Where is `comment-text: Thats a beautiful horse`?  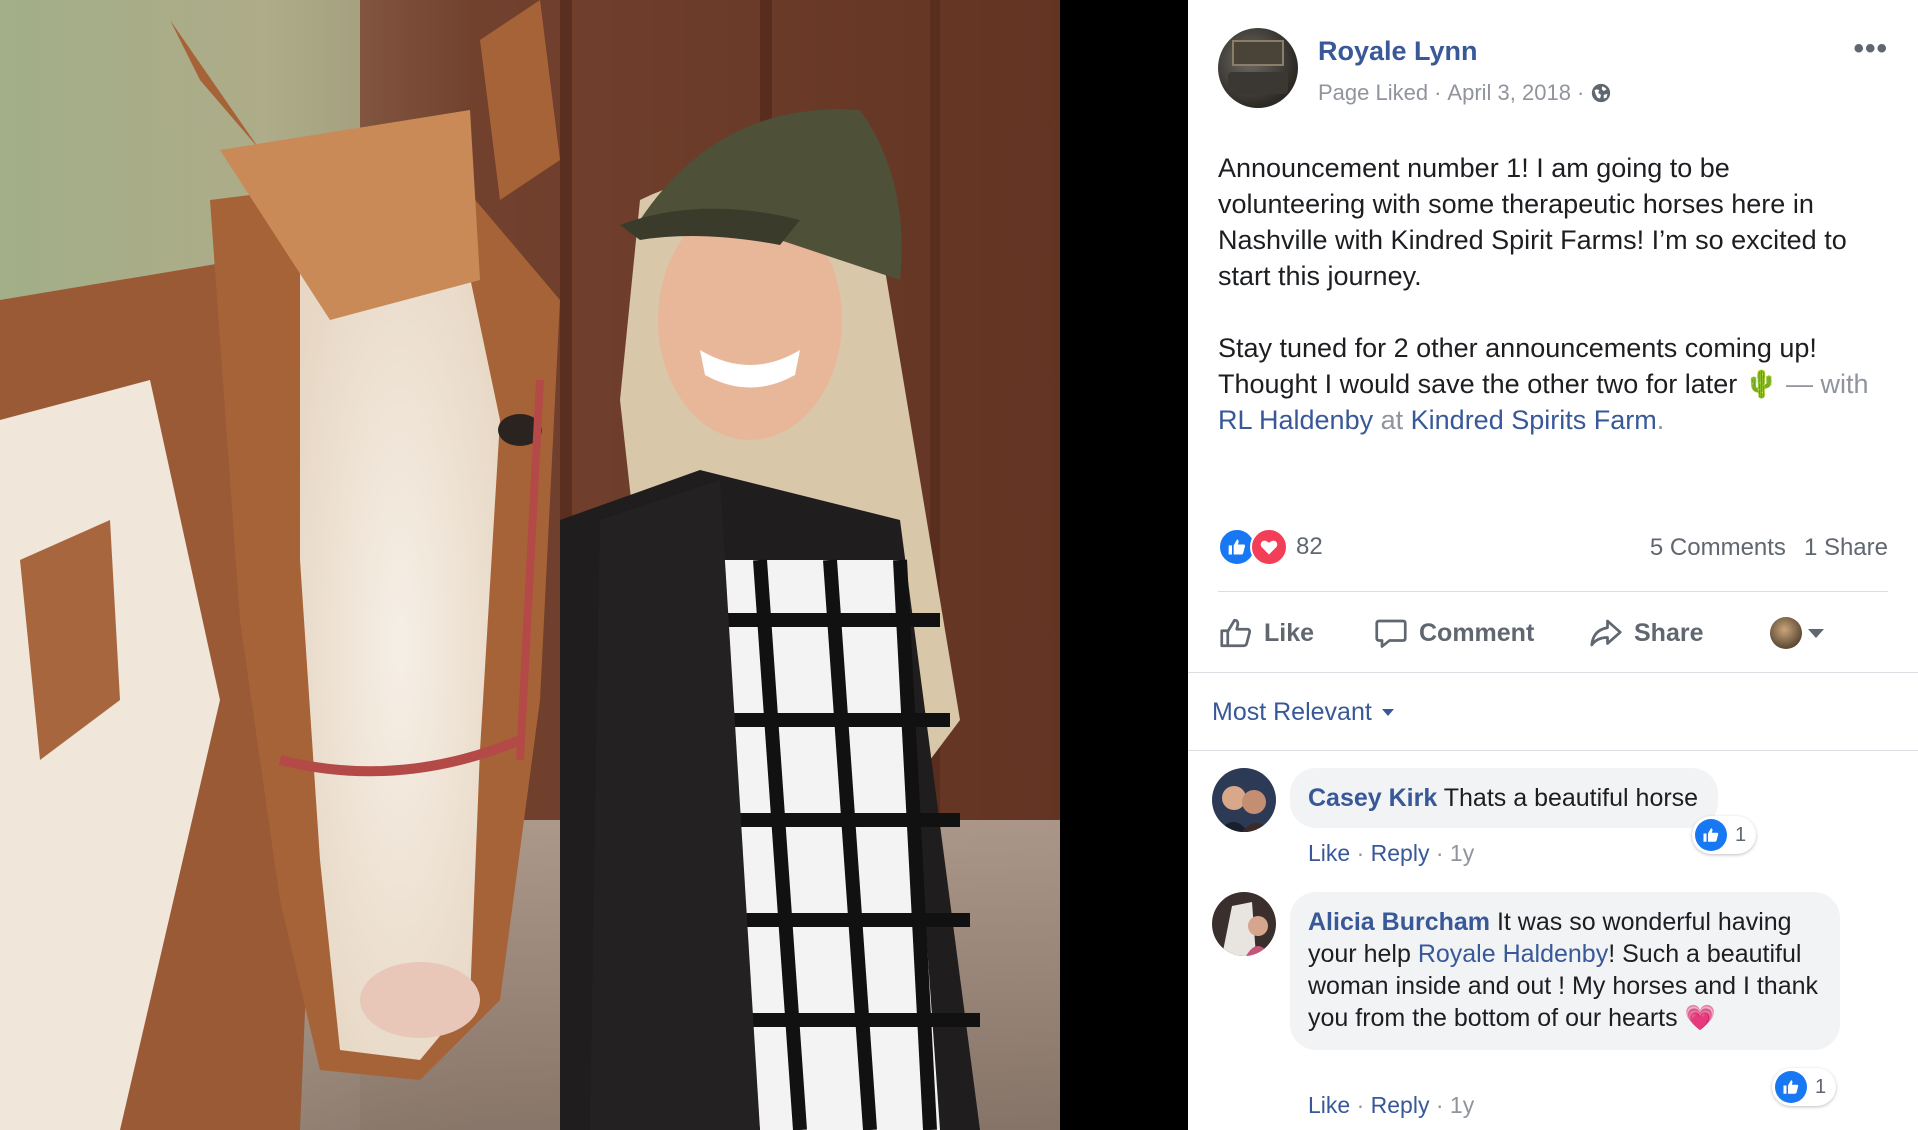
comment-text: Thats a beautiful horse is located at coordinates (1571, 798).